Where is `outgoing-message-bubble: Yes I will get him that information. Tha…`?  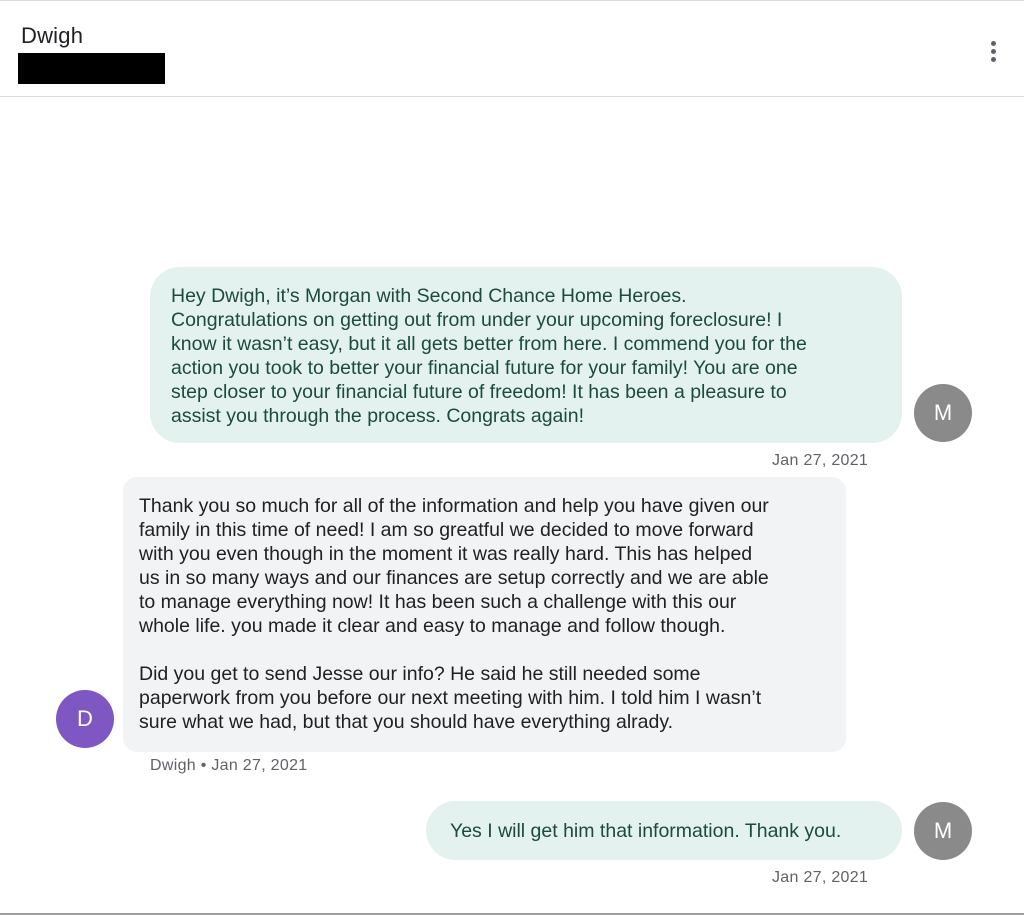
outgoing-message-bubble: Yes I will get him that information. Tha… is located at coordinates (664, 830).